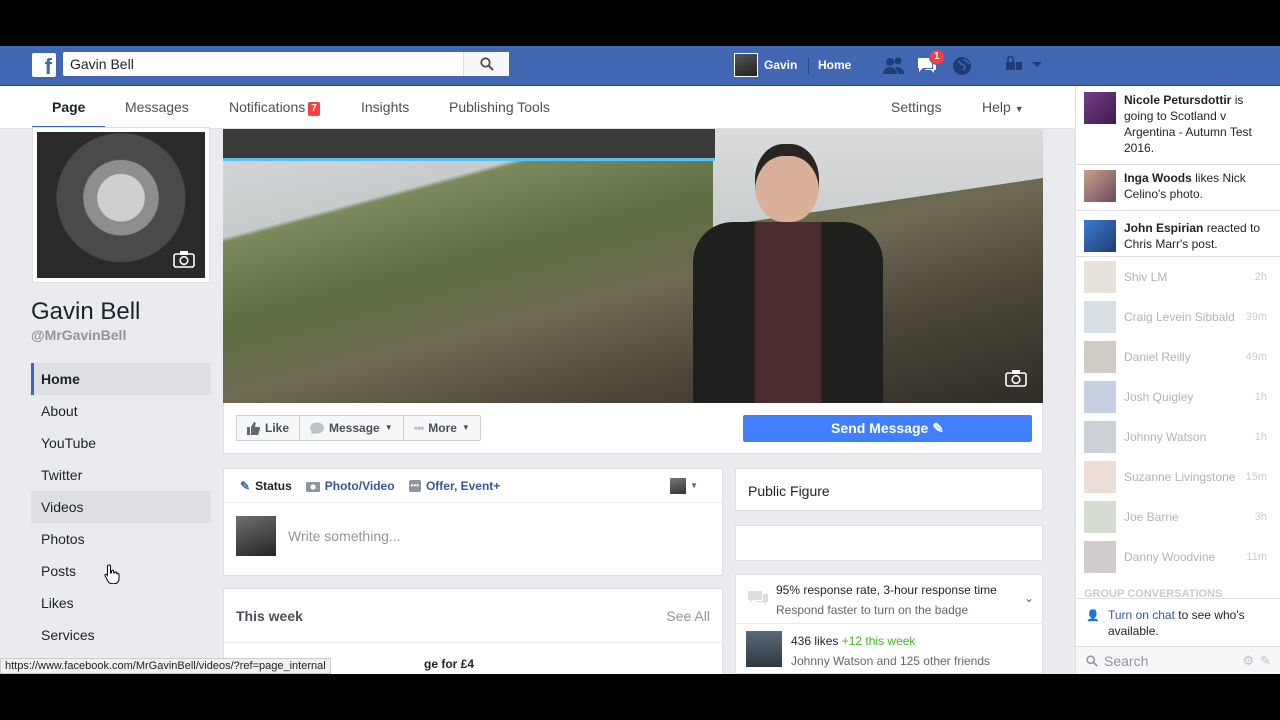 The width and height of the screenshot is (1280, 720). What do you see at coordinates (1157, 357) in the screenshot?
I see `chat-contact-name: Daniel Reilly` at bounding box center [1157, 357].